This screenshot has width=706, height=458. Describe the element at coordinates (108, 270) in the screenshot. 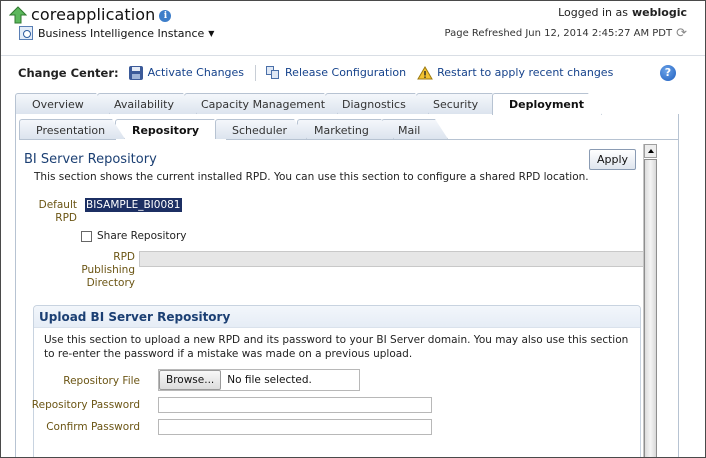

I see `rpd-publishing-directory-label: RPD Publishing Directory` at that location.